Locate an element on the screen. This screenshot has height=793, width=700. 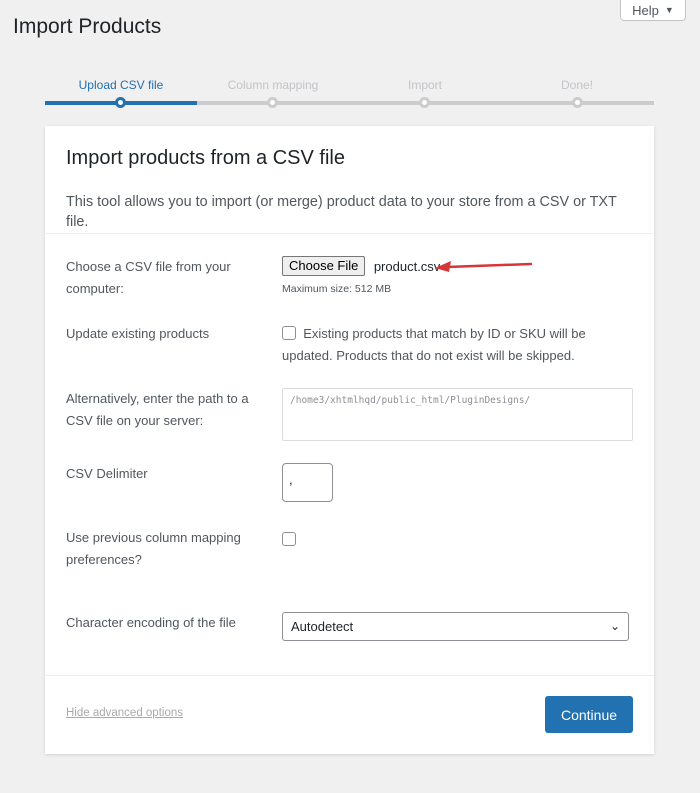
mapping-preferences-checkbox is located at coordinates (289, 539).